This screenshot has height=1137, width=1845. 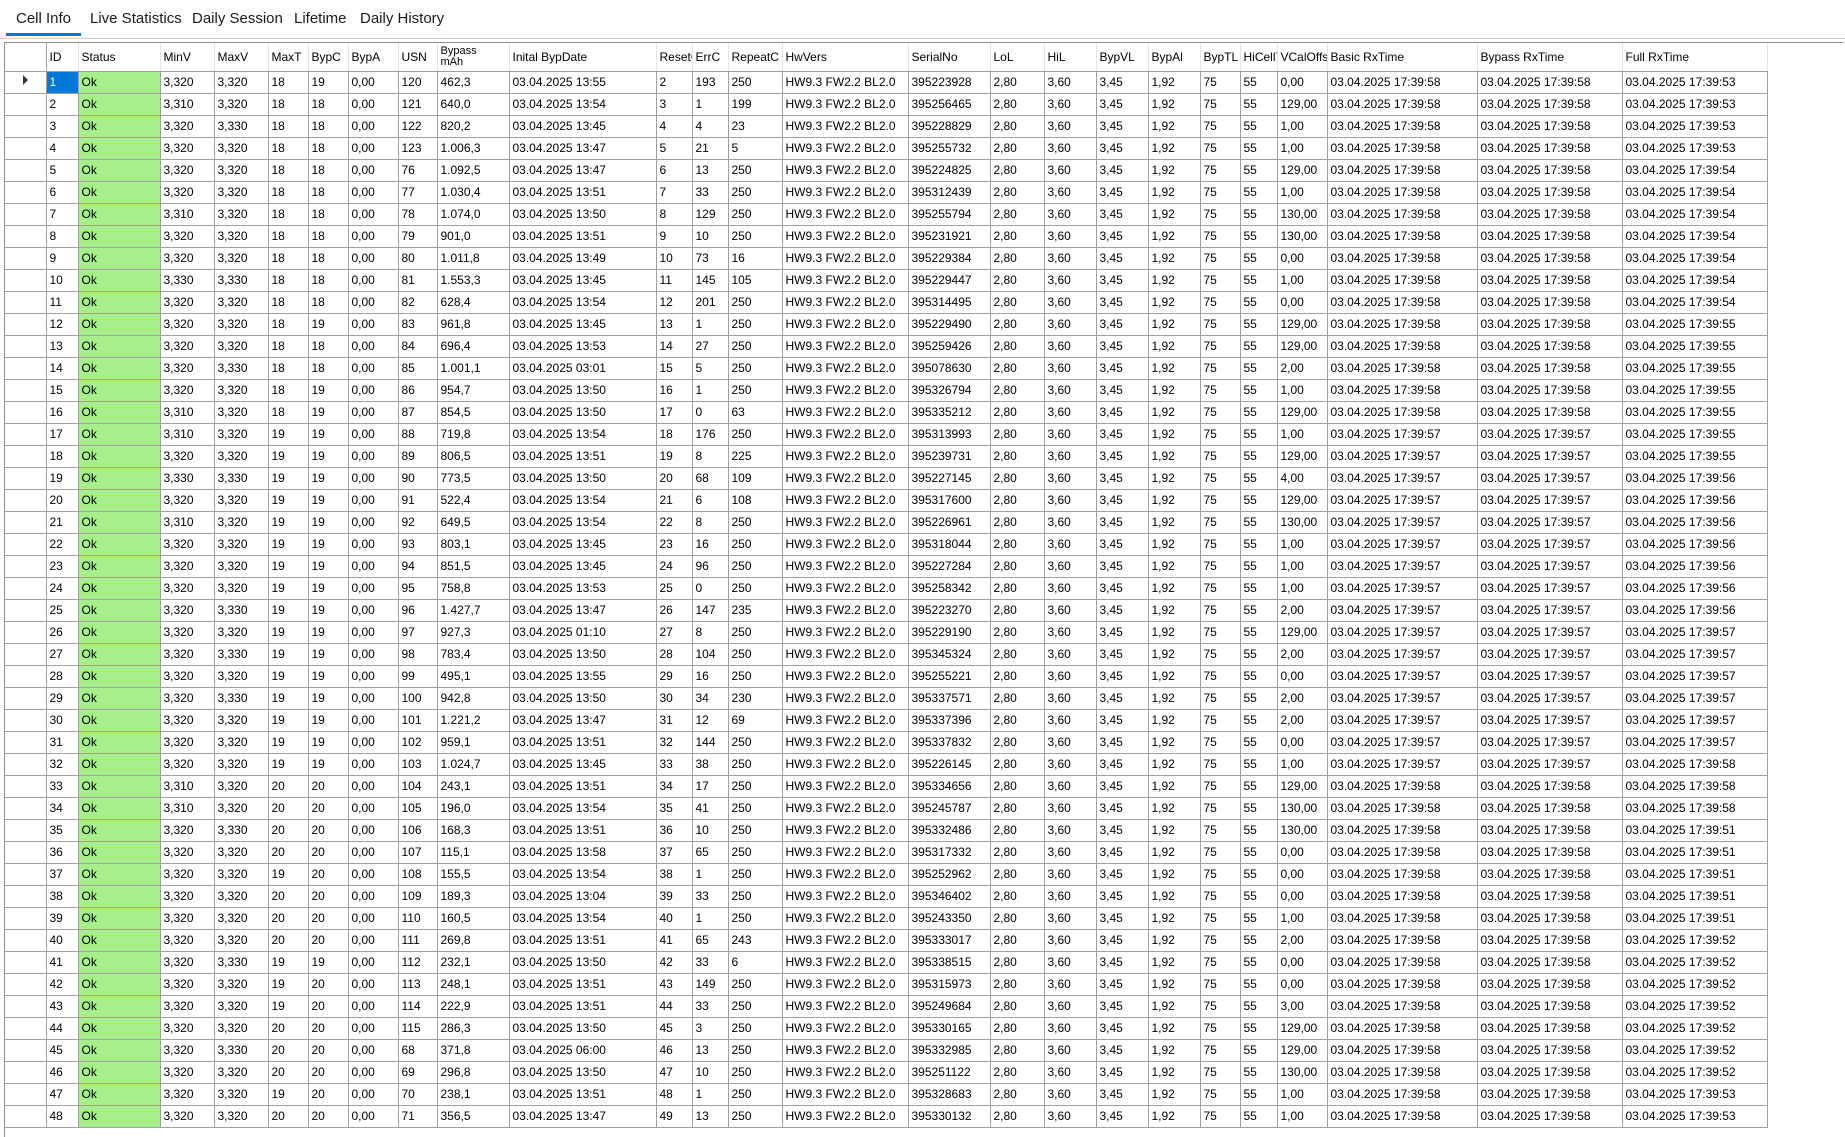 I want to click on cell-maxv: 3,330, so click(x=241, y=962).